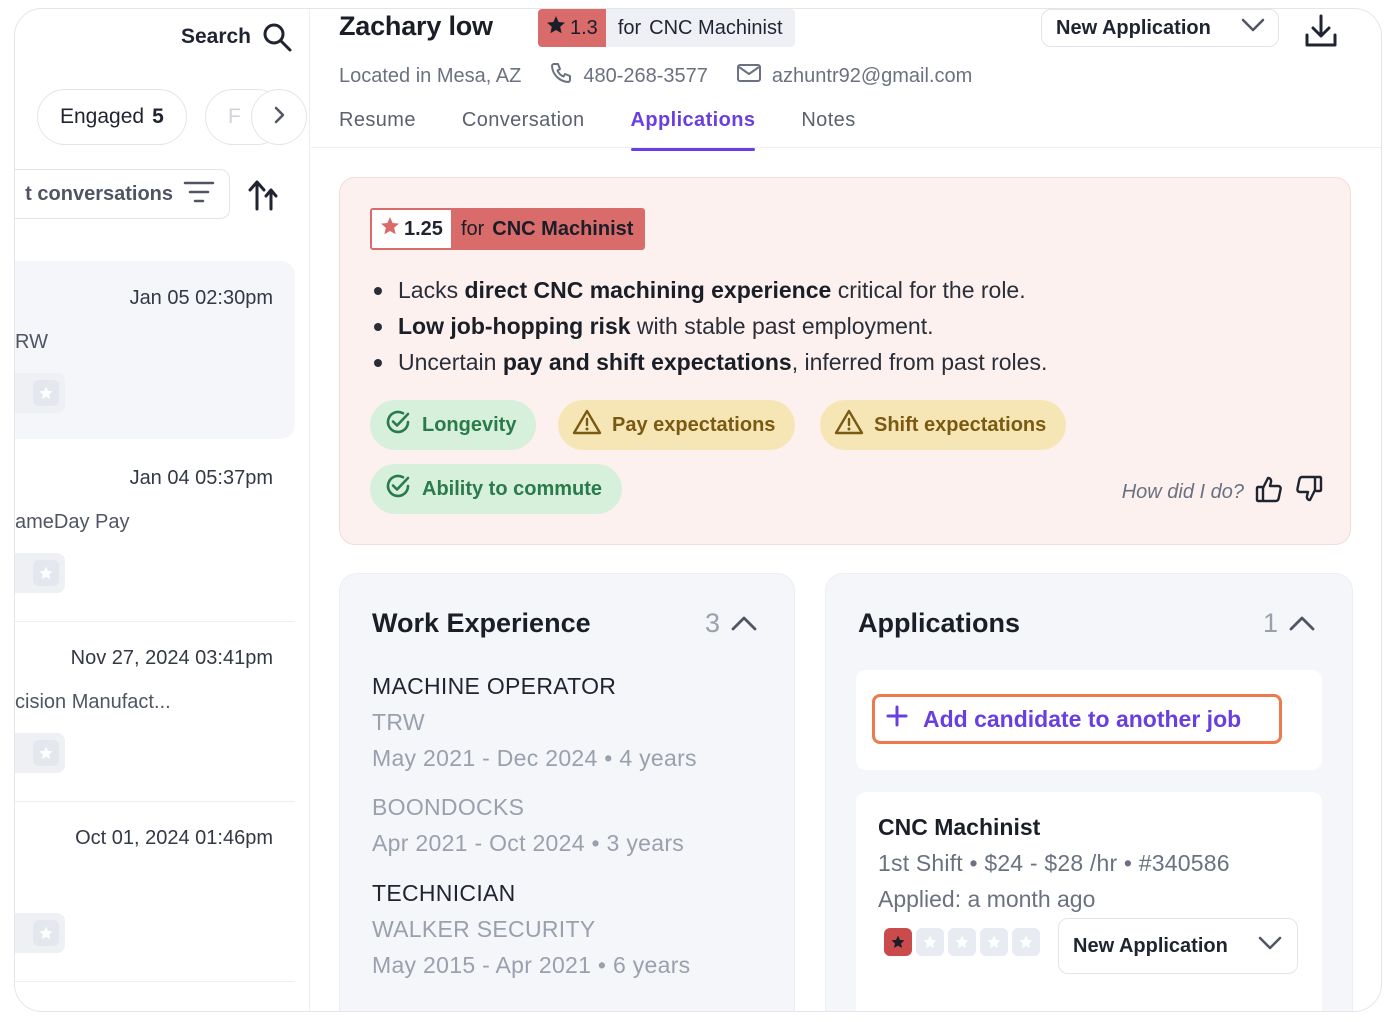  What do you see at coordinates (528, 843) in the screenshot?
I see `job-dates: Apr 2021 - Oct 2024 • 3 years` at bounding box center [528, 843].